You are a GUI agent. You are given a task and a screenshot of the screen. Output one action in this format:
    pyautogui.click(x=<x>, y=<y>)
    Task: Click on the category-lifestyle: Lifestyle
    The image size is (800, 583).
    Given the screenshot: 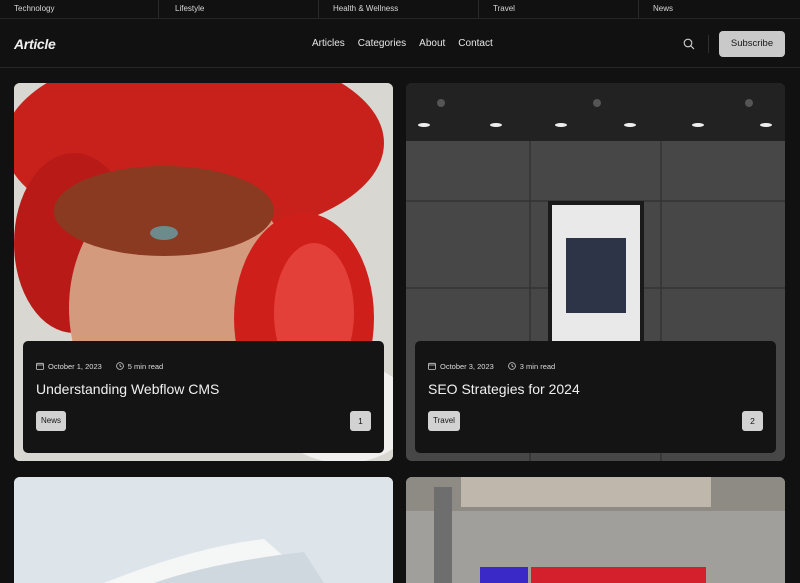 What is the action you would take?
    pyautogui.click(x=239, y=9)
    